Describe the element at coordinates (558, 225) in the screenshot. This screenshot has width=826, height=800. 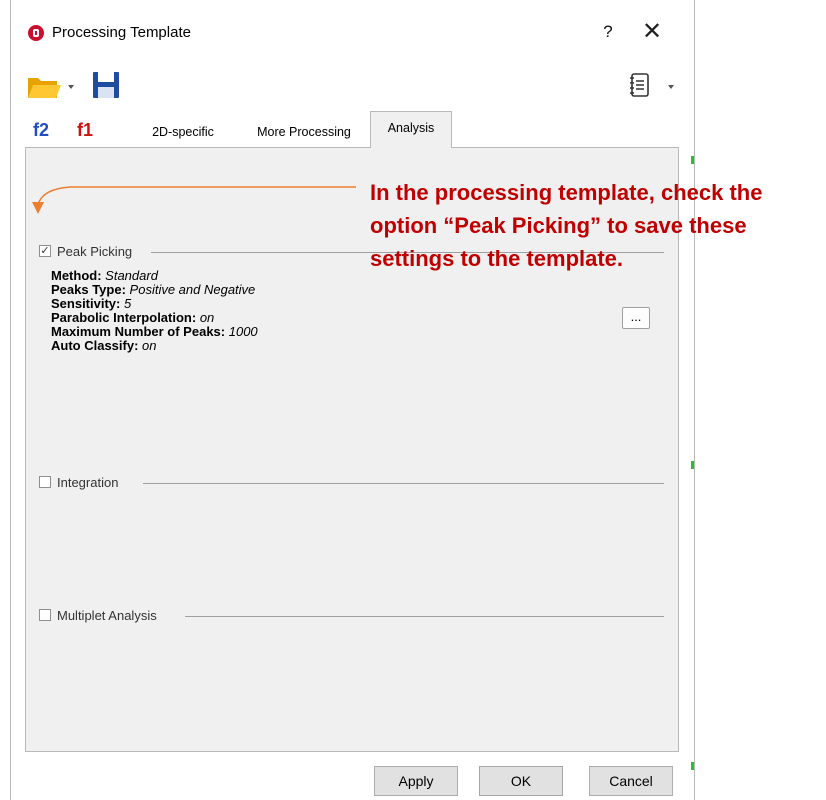
I see `annotation-line: option “Peak Picking” to save these` at that location.